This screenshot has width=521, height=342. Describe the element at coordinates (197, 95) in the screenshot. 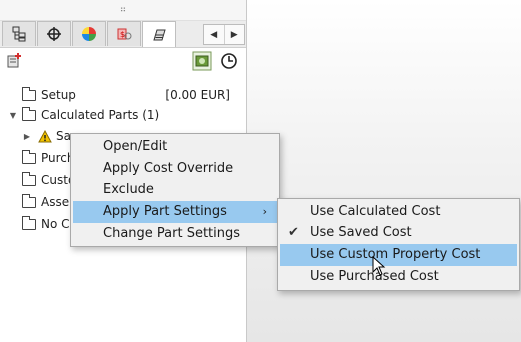

I see `setup-cost-value: [0.00 EUR]` at that location.